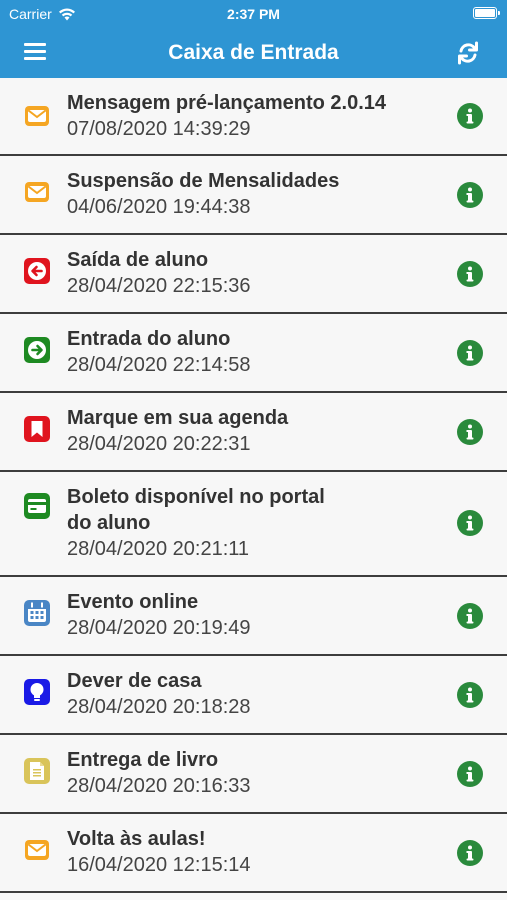  Describe the element at coordinates (37, 506) in the screenshot. I see `credit-card-icon` at that location.